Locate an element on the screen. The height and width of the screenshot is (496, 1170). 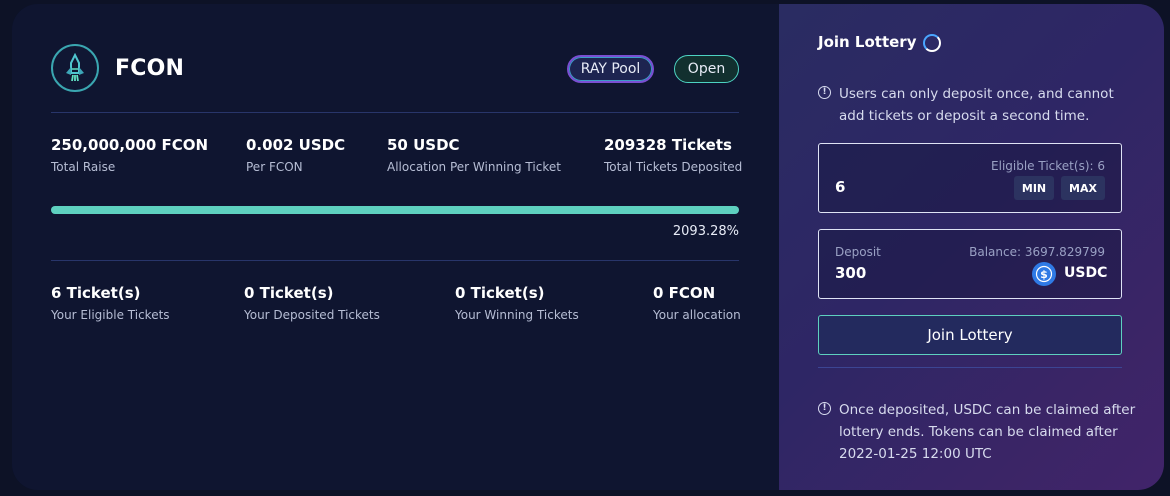
total-raise-label: Total Raise is located at coordinates (83, 167).